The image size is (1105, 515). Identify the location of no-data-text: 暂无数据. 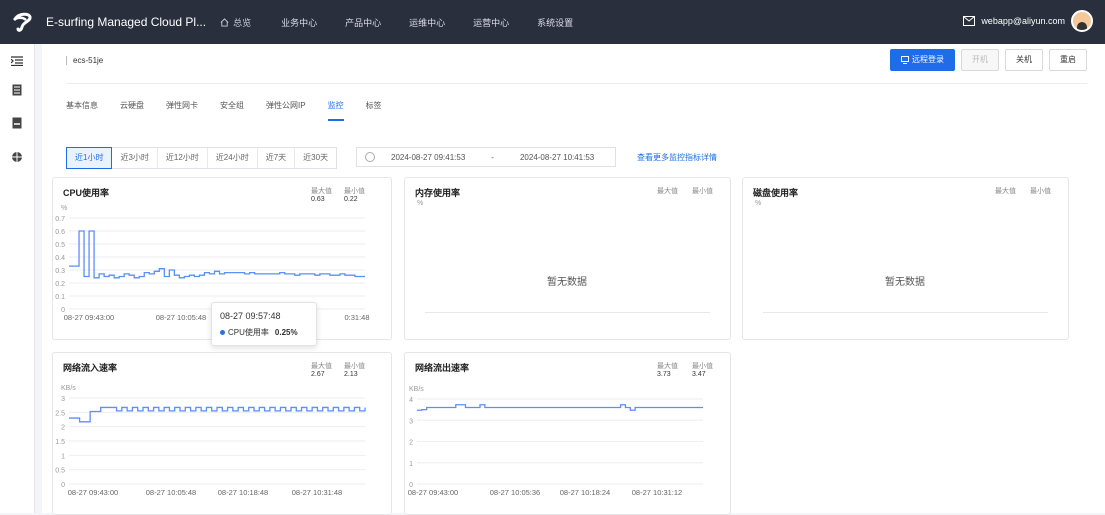
(567, 282).